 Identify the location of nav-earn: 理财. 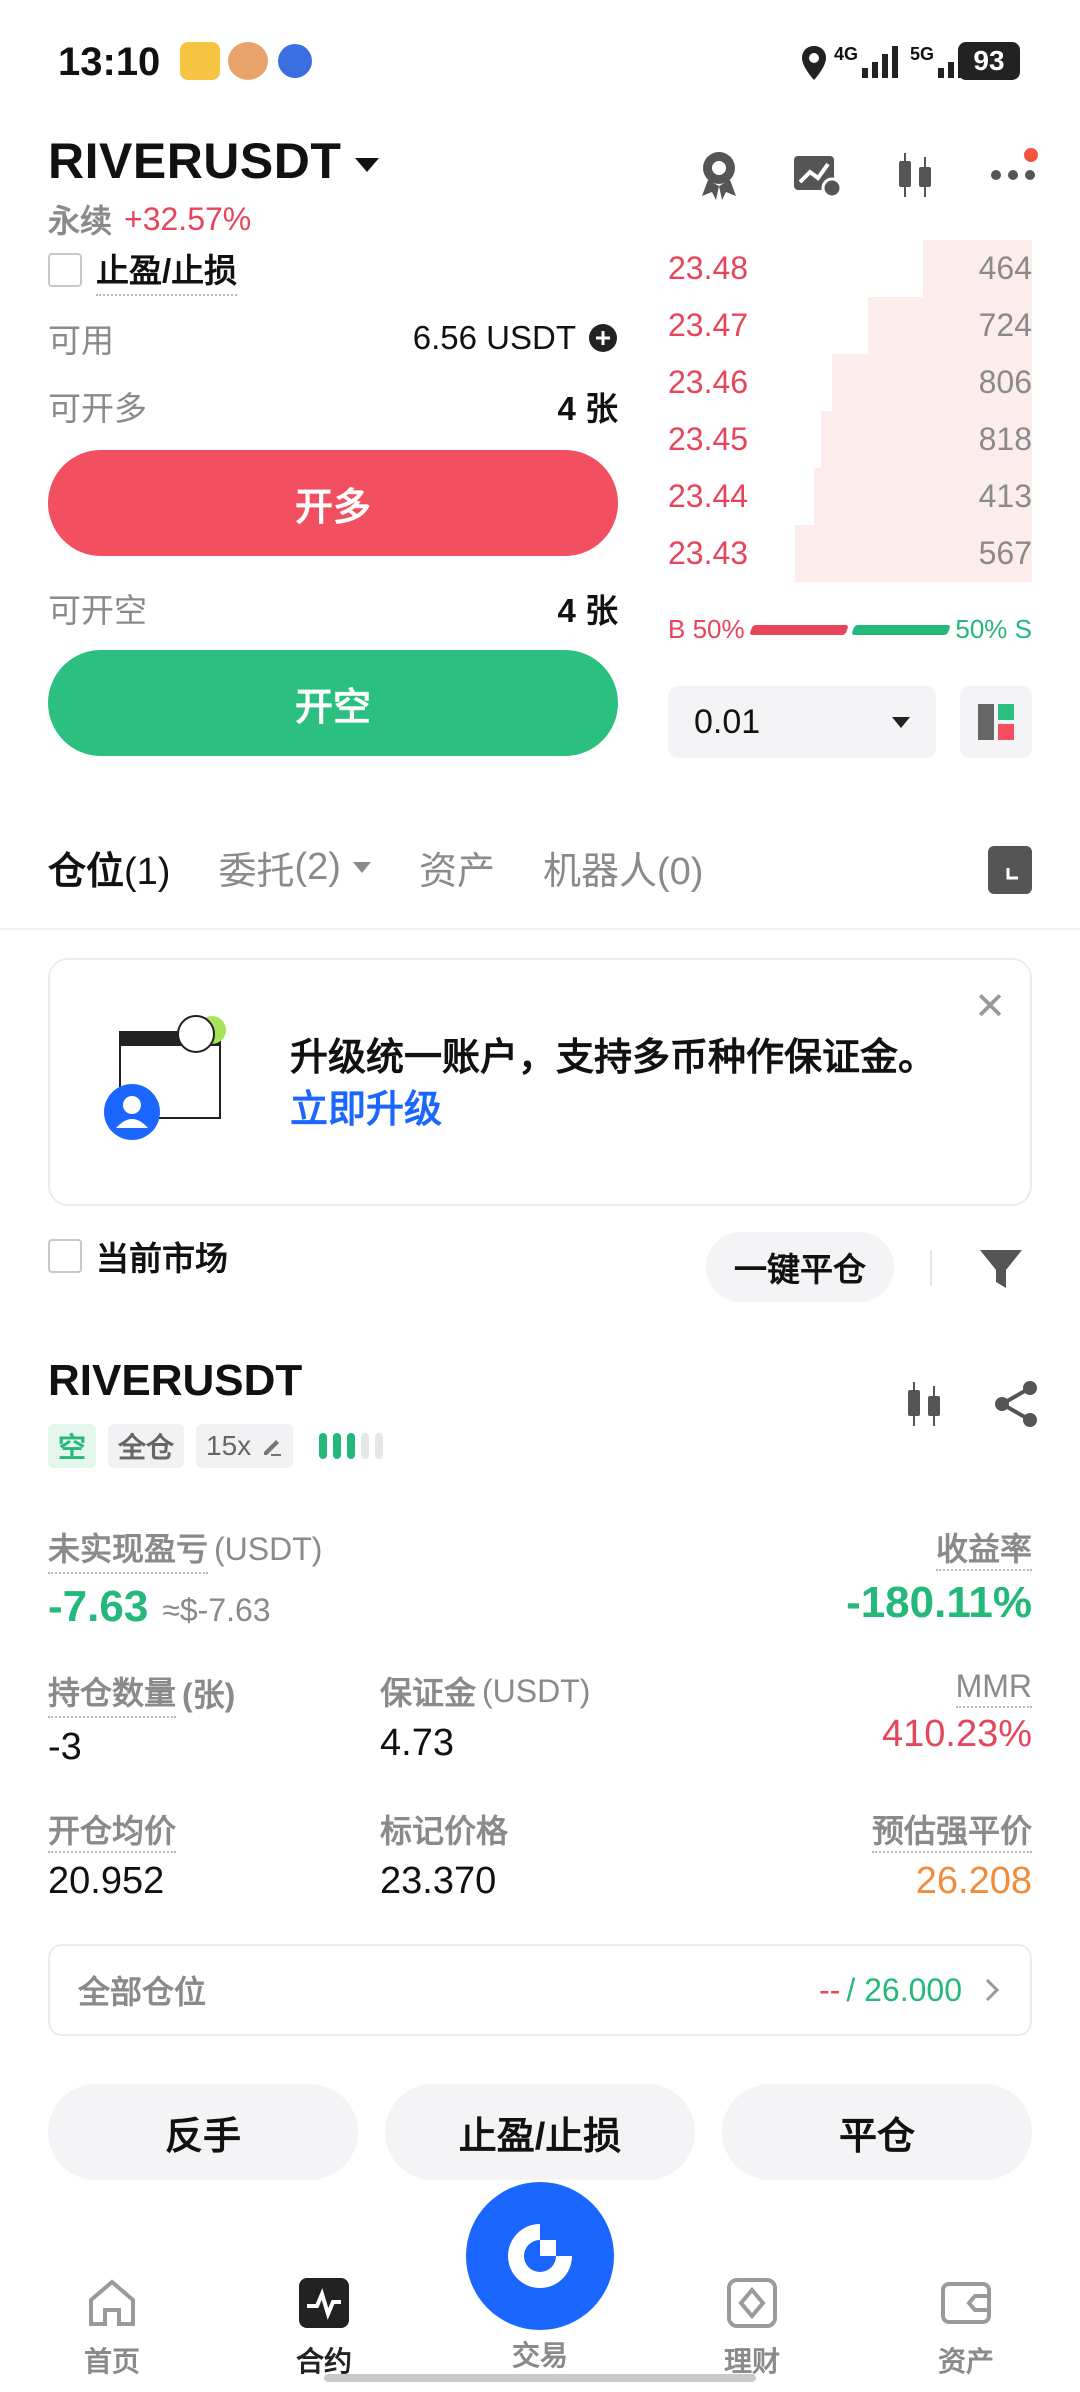
(752, 2328).